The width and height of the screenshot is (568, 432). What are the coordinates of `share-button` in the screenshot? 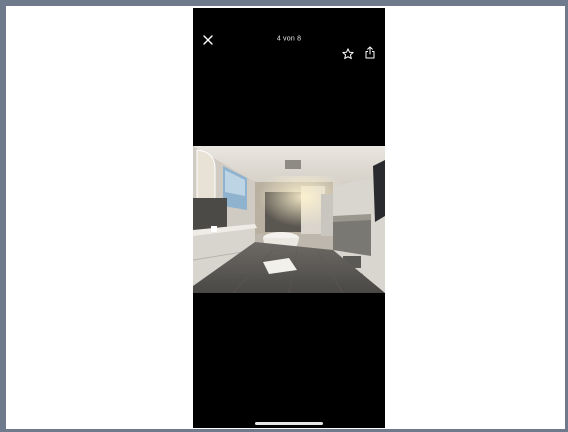 It's located at (370, 52).